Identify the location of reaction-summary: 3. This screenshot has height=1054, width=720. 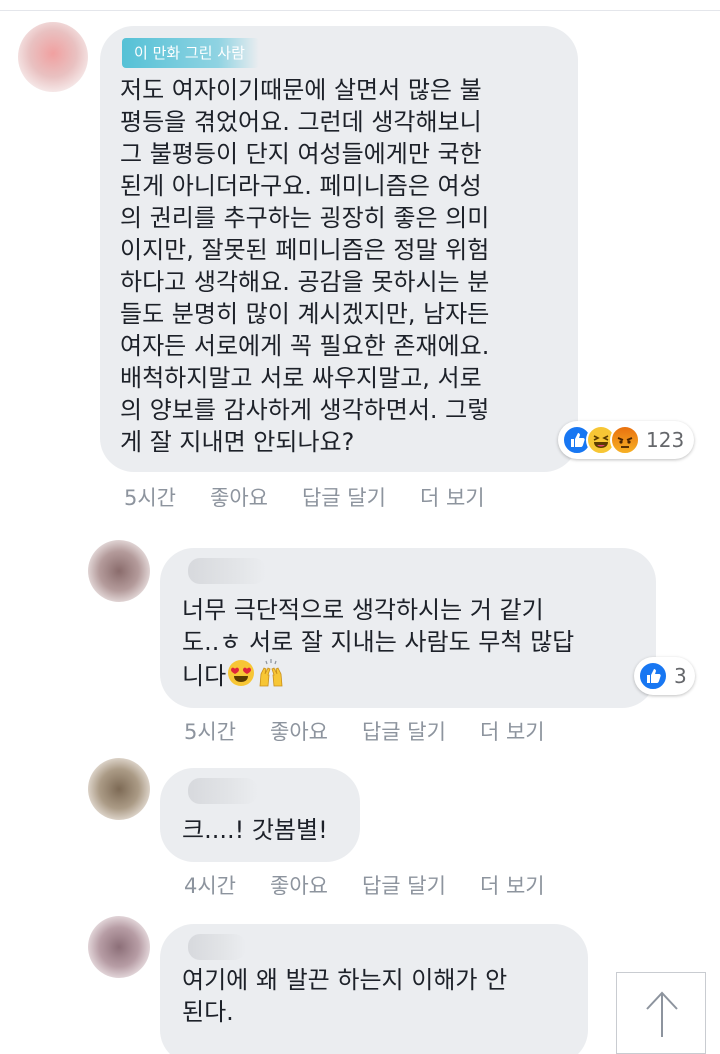
(664, 676).